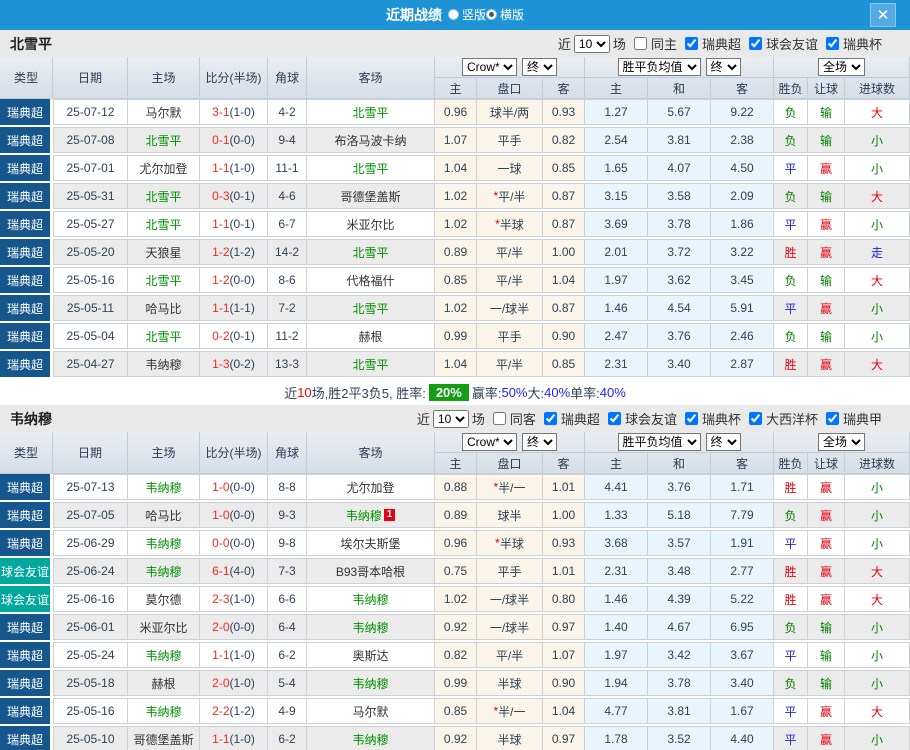 This screenshot has width=910, height=750. What do you see at coordinates (742, 487) in the screenshot?
I see `avg-away-odds: 1.71` at bounding box center [742, 487].